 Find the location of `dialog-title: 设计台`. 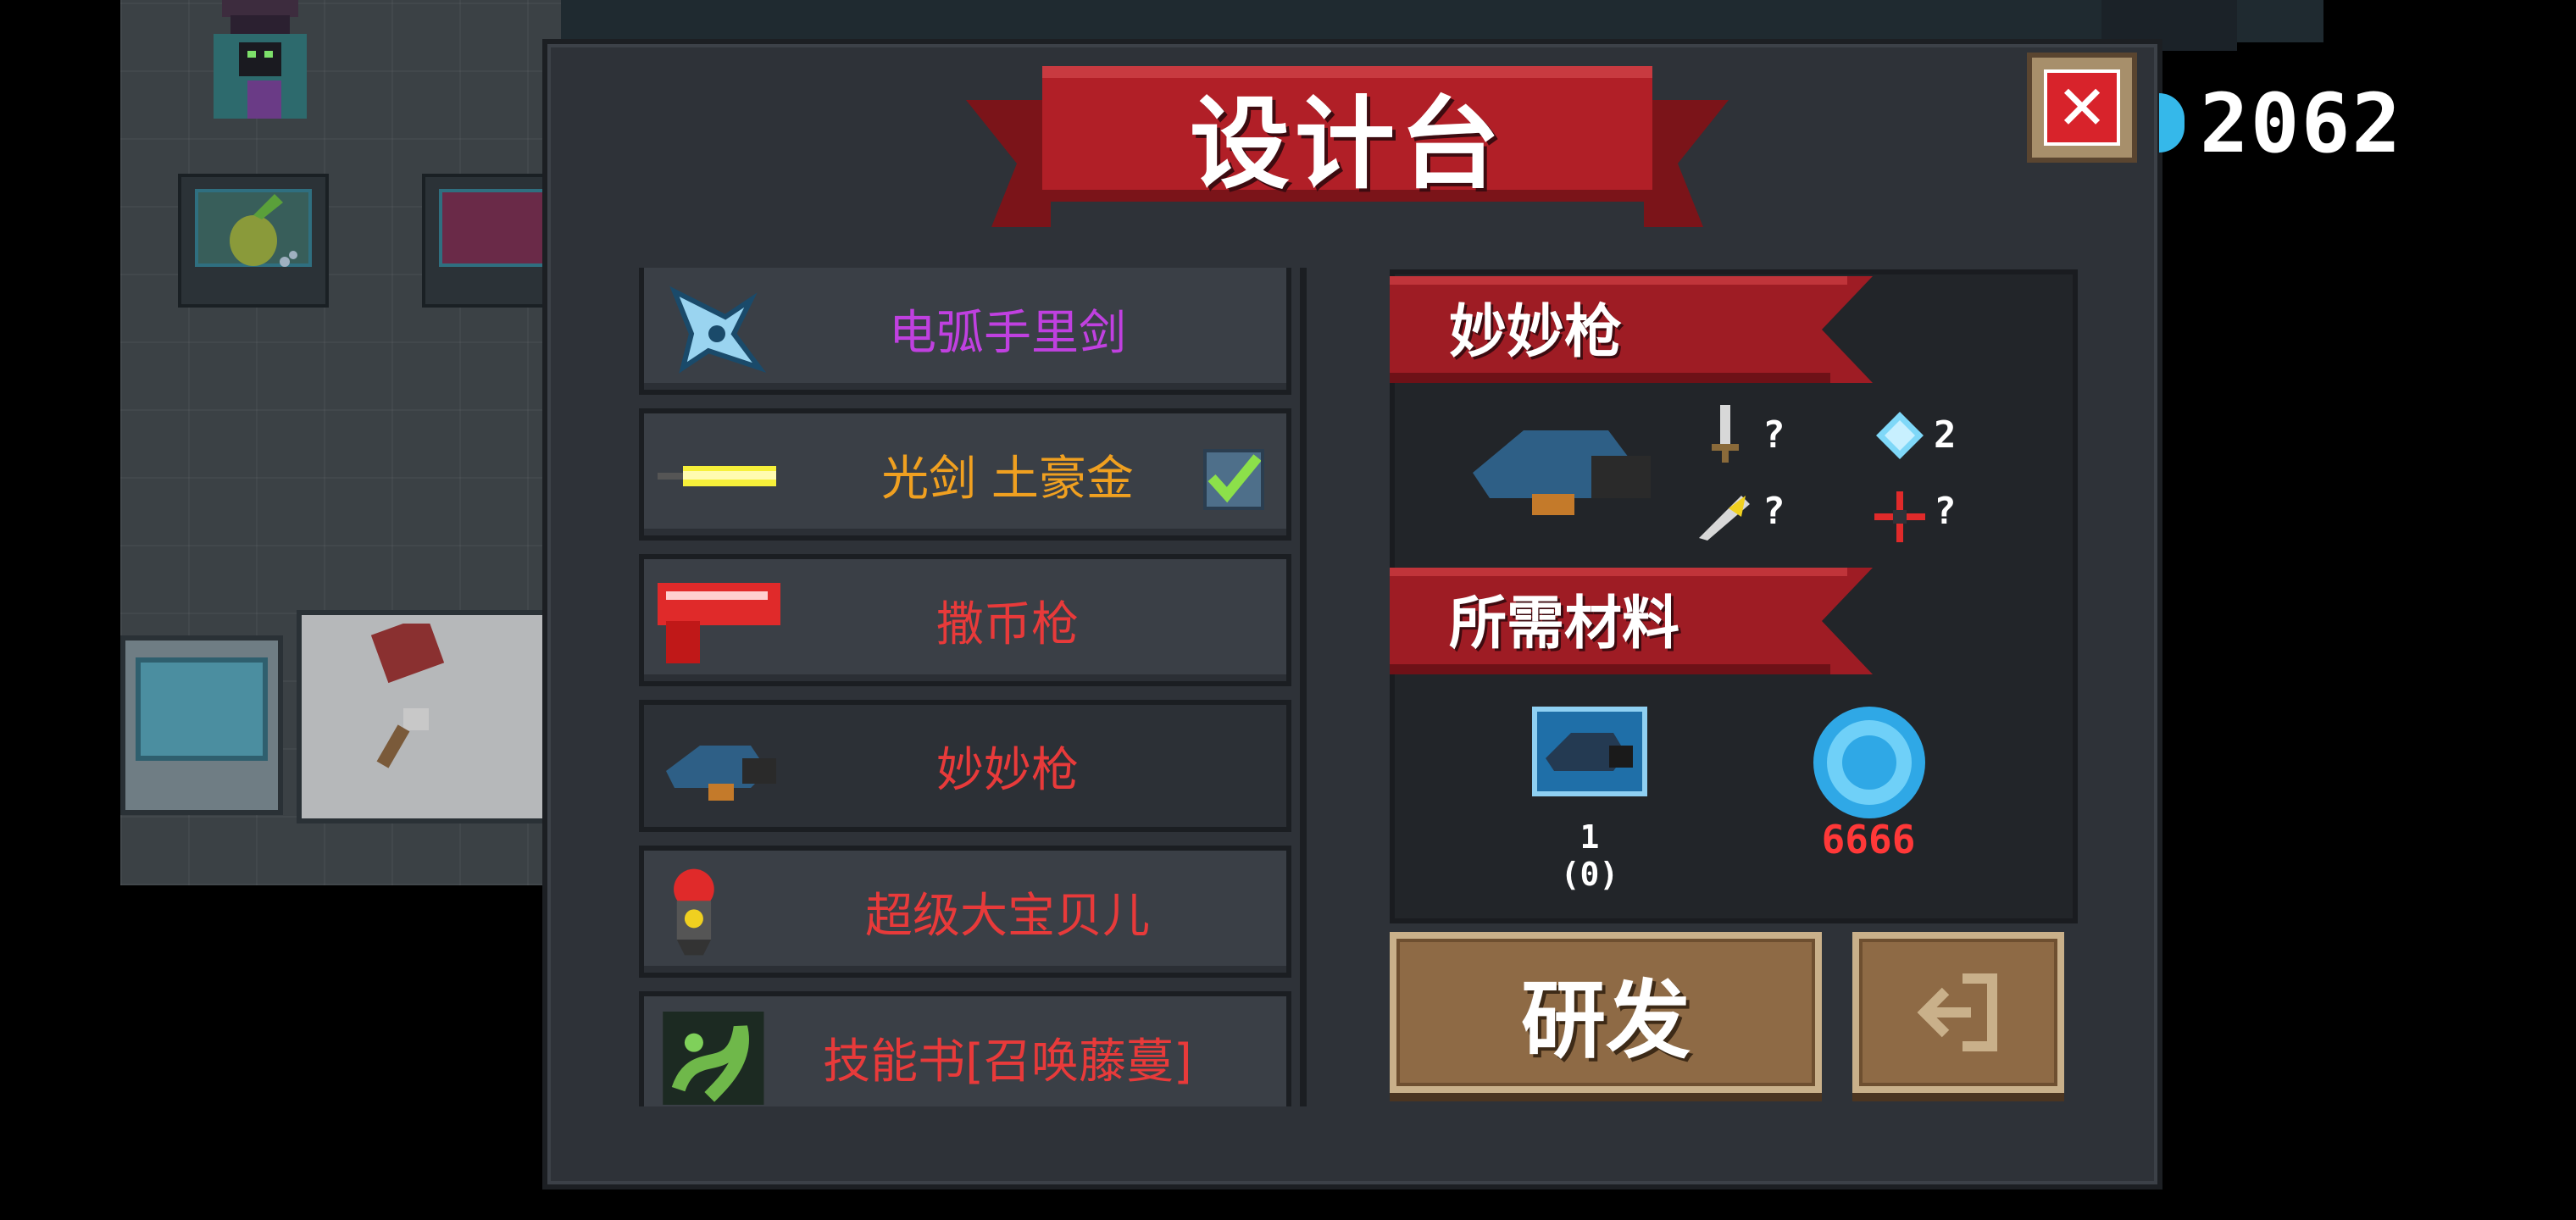

dialog-title: 设计台 is located at coordinates (1347, 143).